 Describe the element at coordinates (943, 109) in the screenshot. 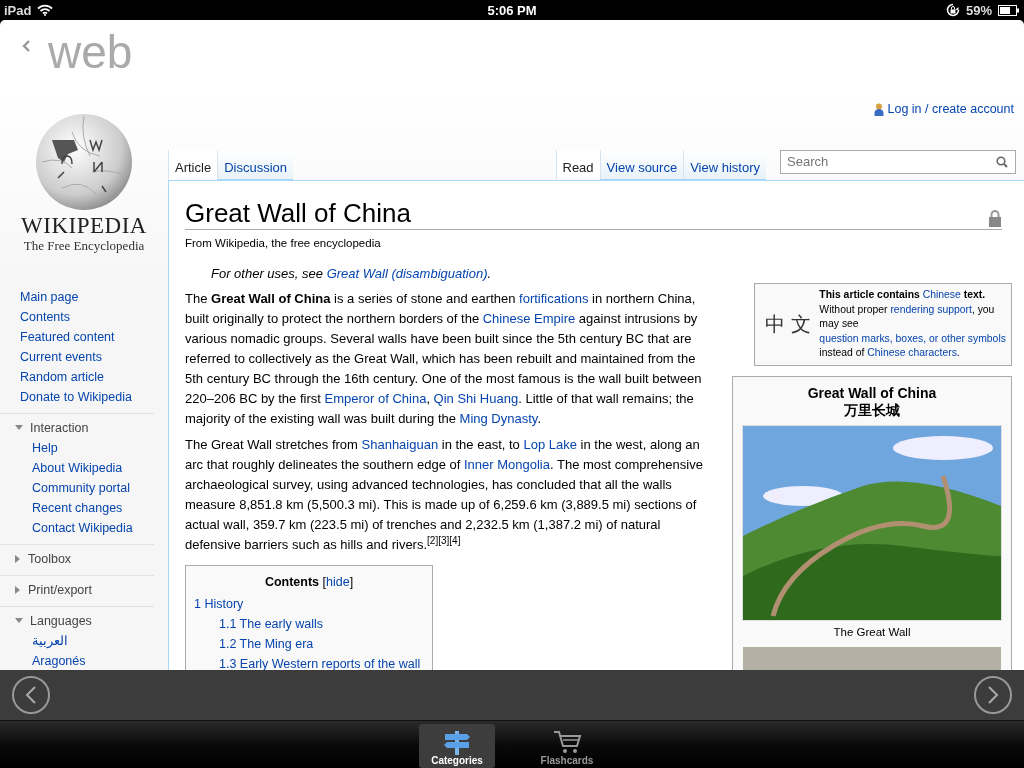

I see `login-link: Log in / create account` at that location.